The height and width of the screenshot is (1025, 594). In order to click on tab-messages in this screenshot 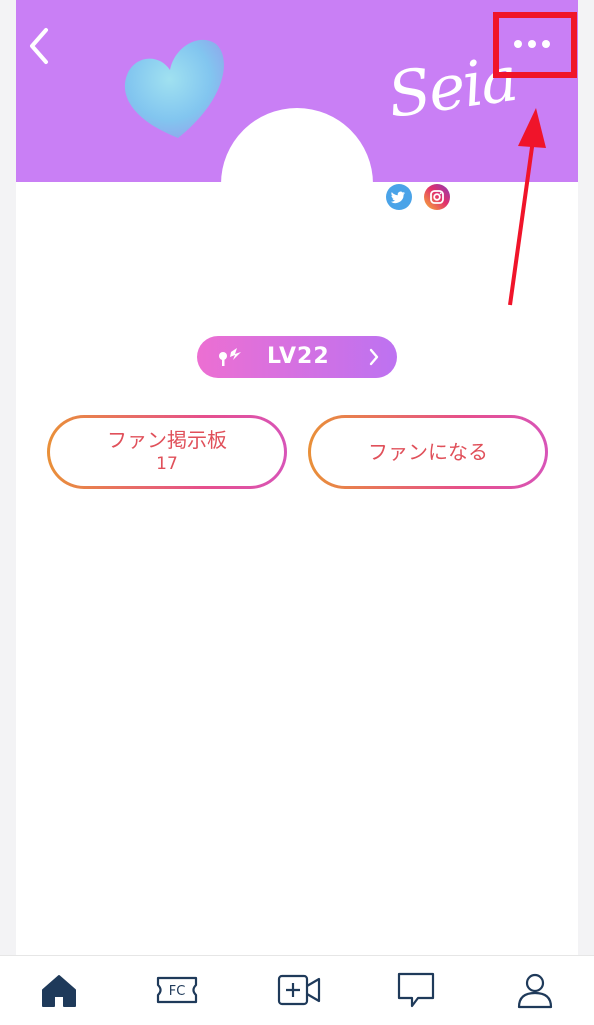, I will do `click(416, 990)`.